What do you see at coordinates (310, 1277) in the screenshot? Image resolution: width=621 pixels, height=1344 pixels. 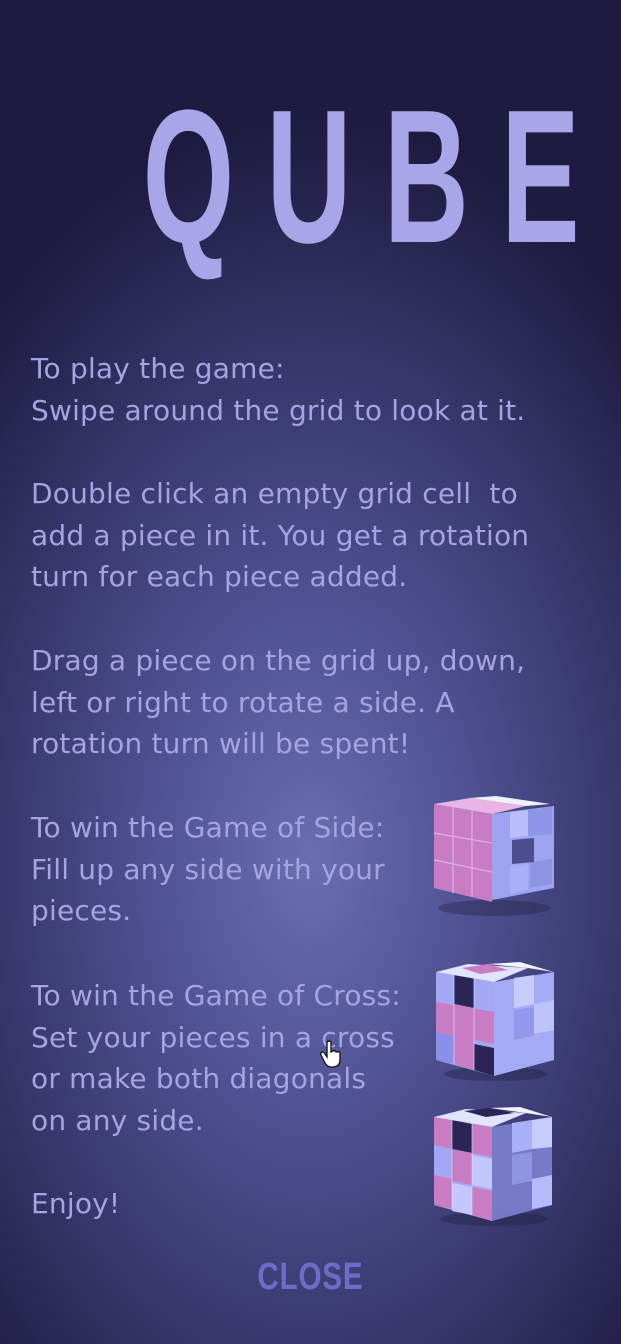 I see `close-button: CLOSE` at bounding box center [310, 1277].